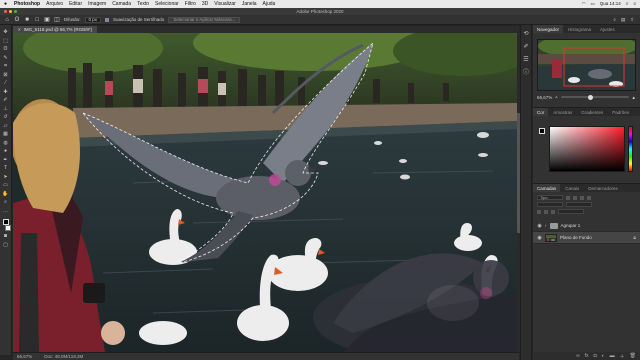 This screenshot has width=640, height=360. I want to click on close-window-button, so click(5, 11).